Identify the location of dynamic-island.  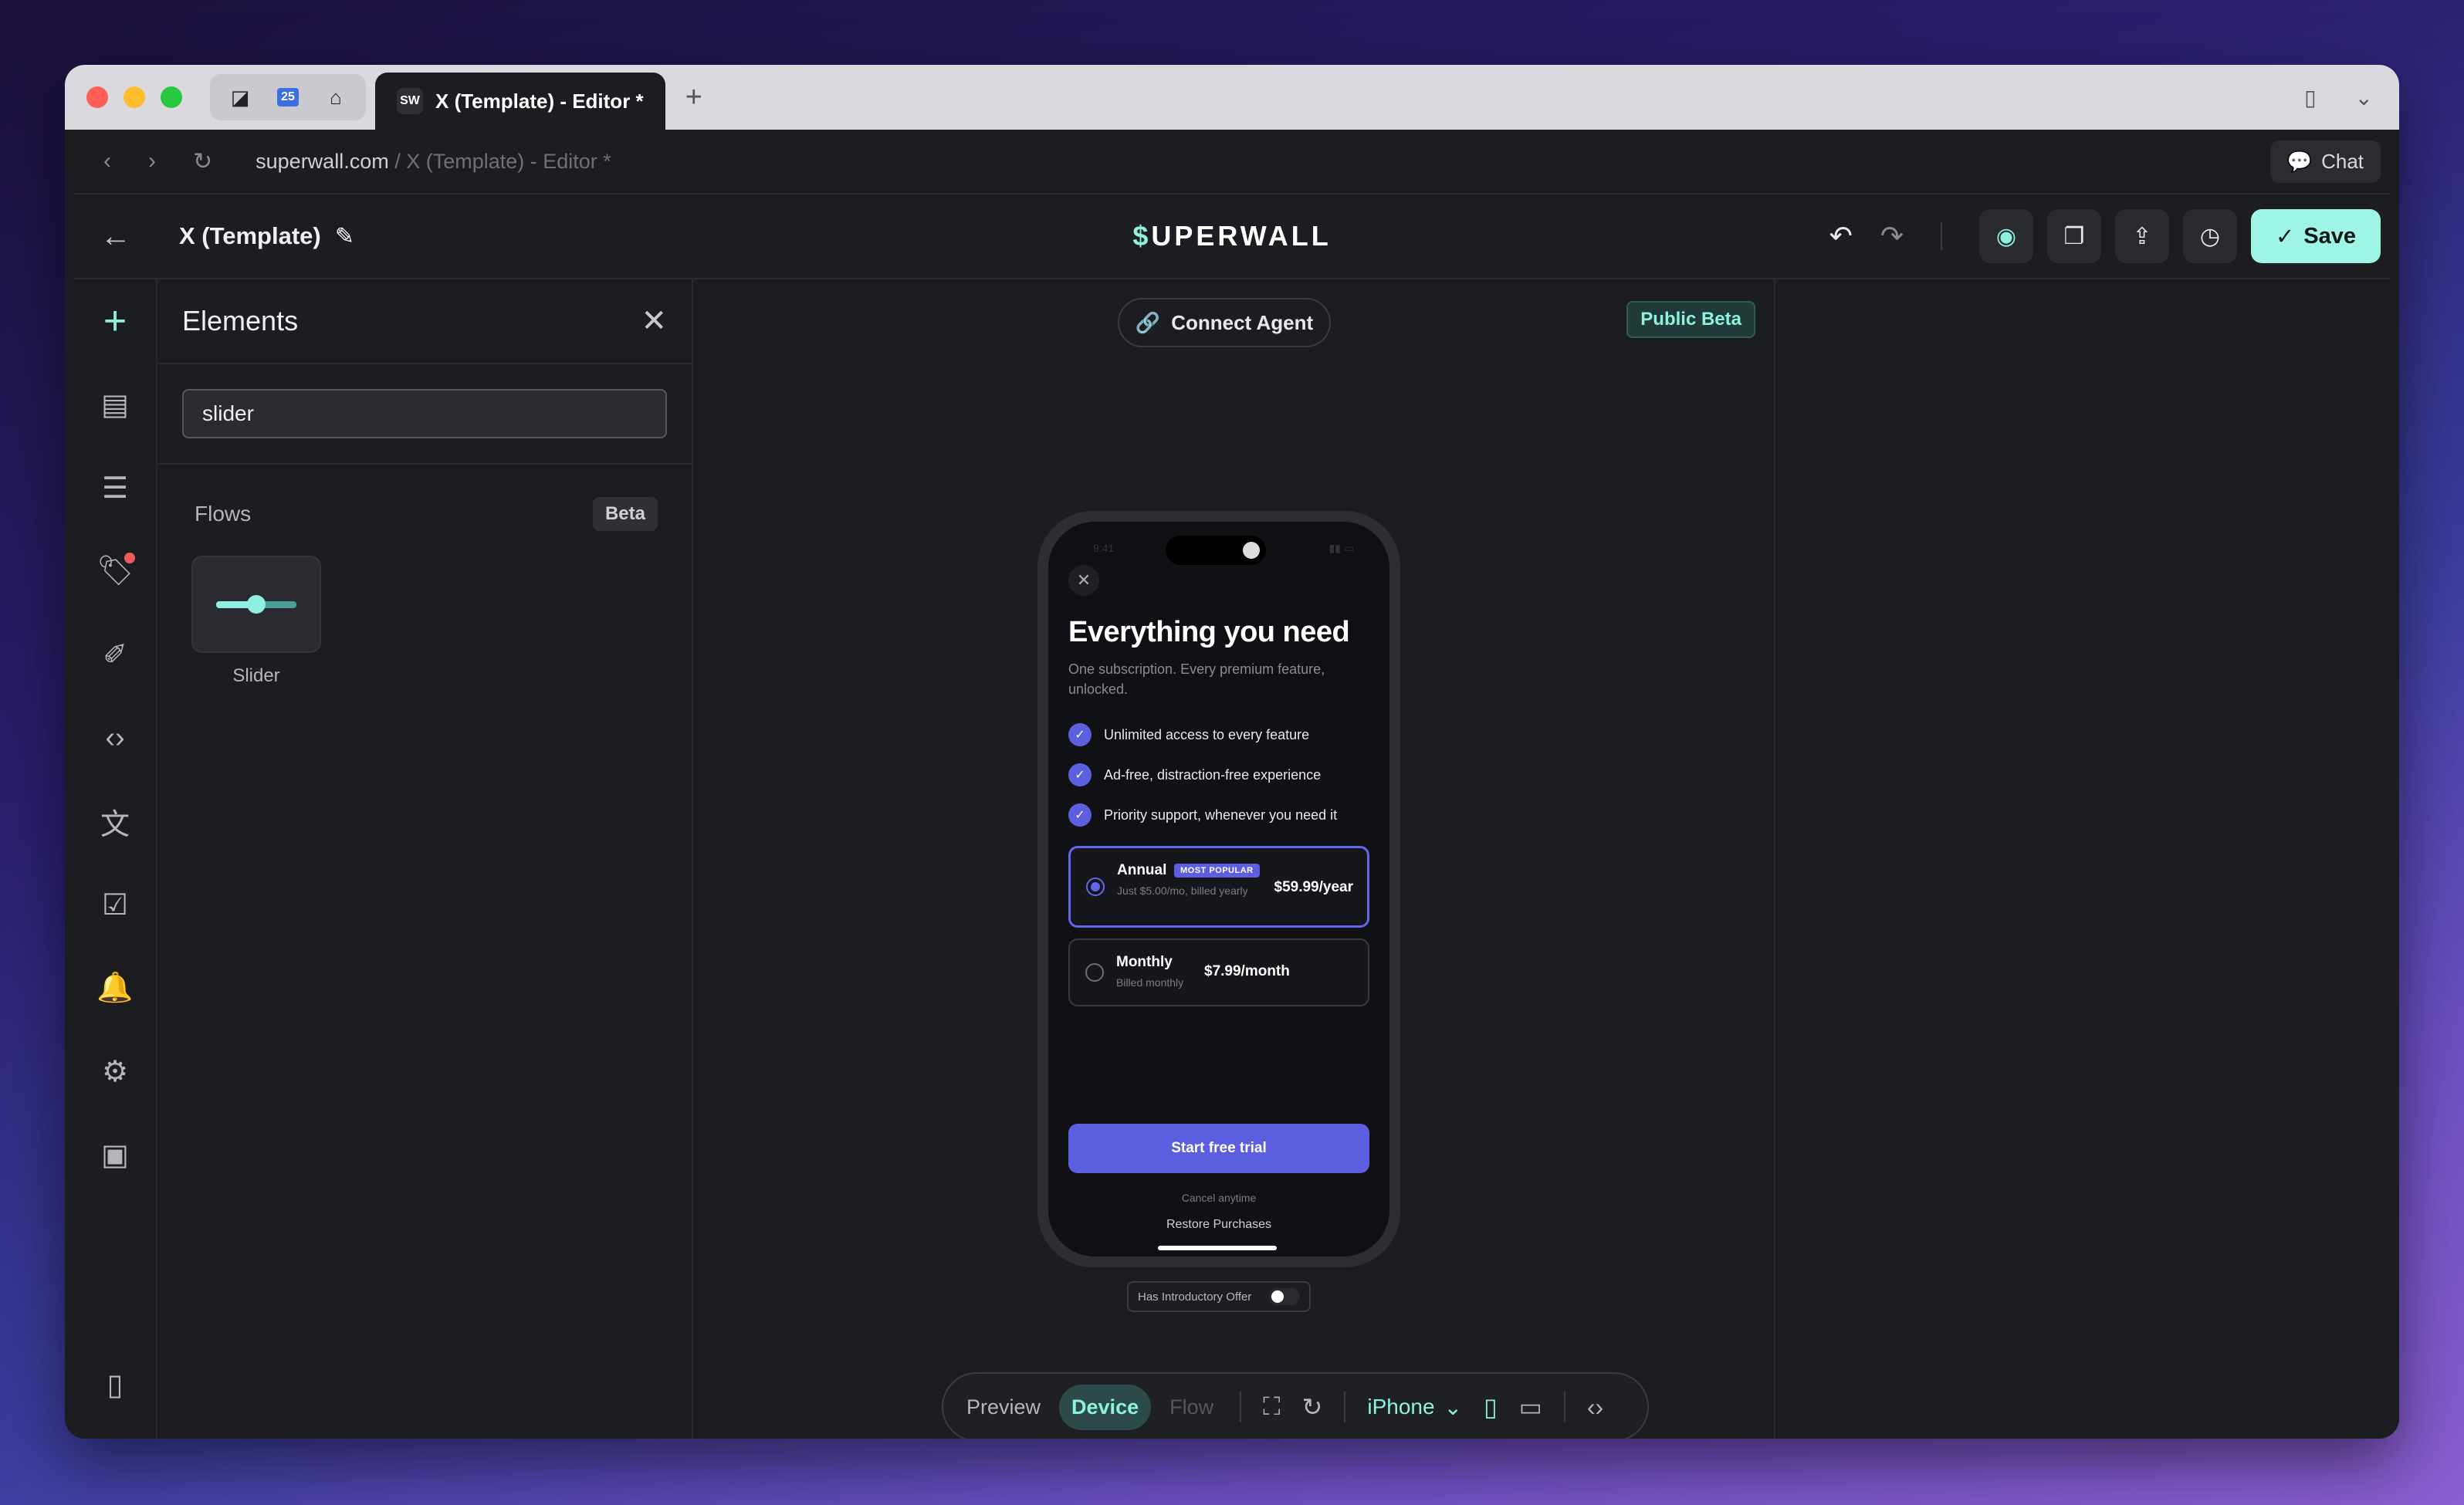
(1216, 551).